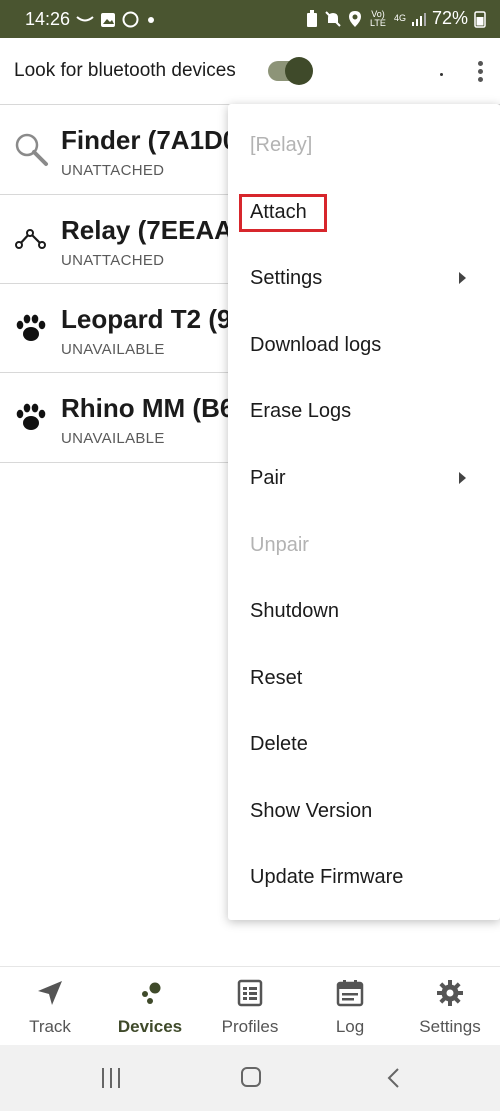  What do you see at coordinates (450, 993) in the screenshot?
I see `gear-icon` at bounding box center [450, 993].